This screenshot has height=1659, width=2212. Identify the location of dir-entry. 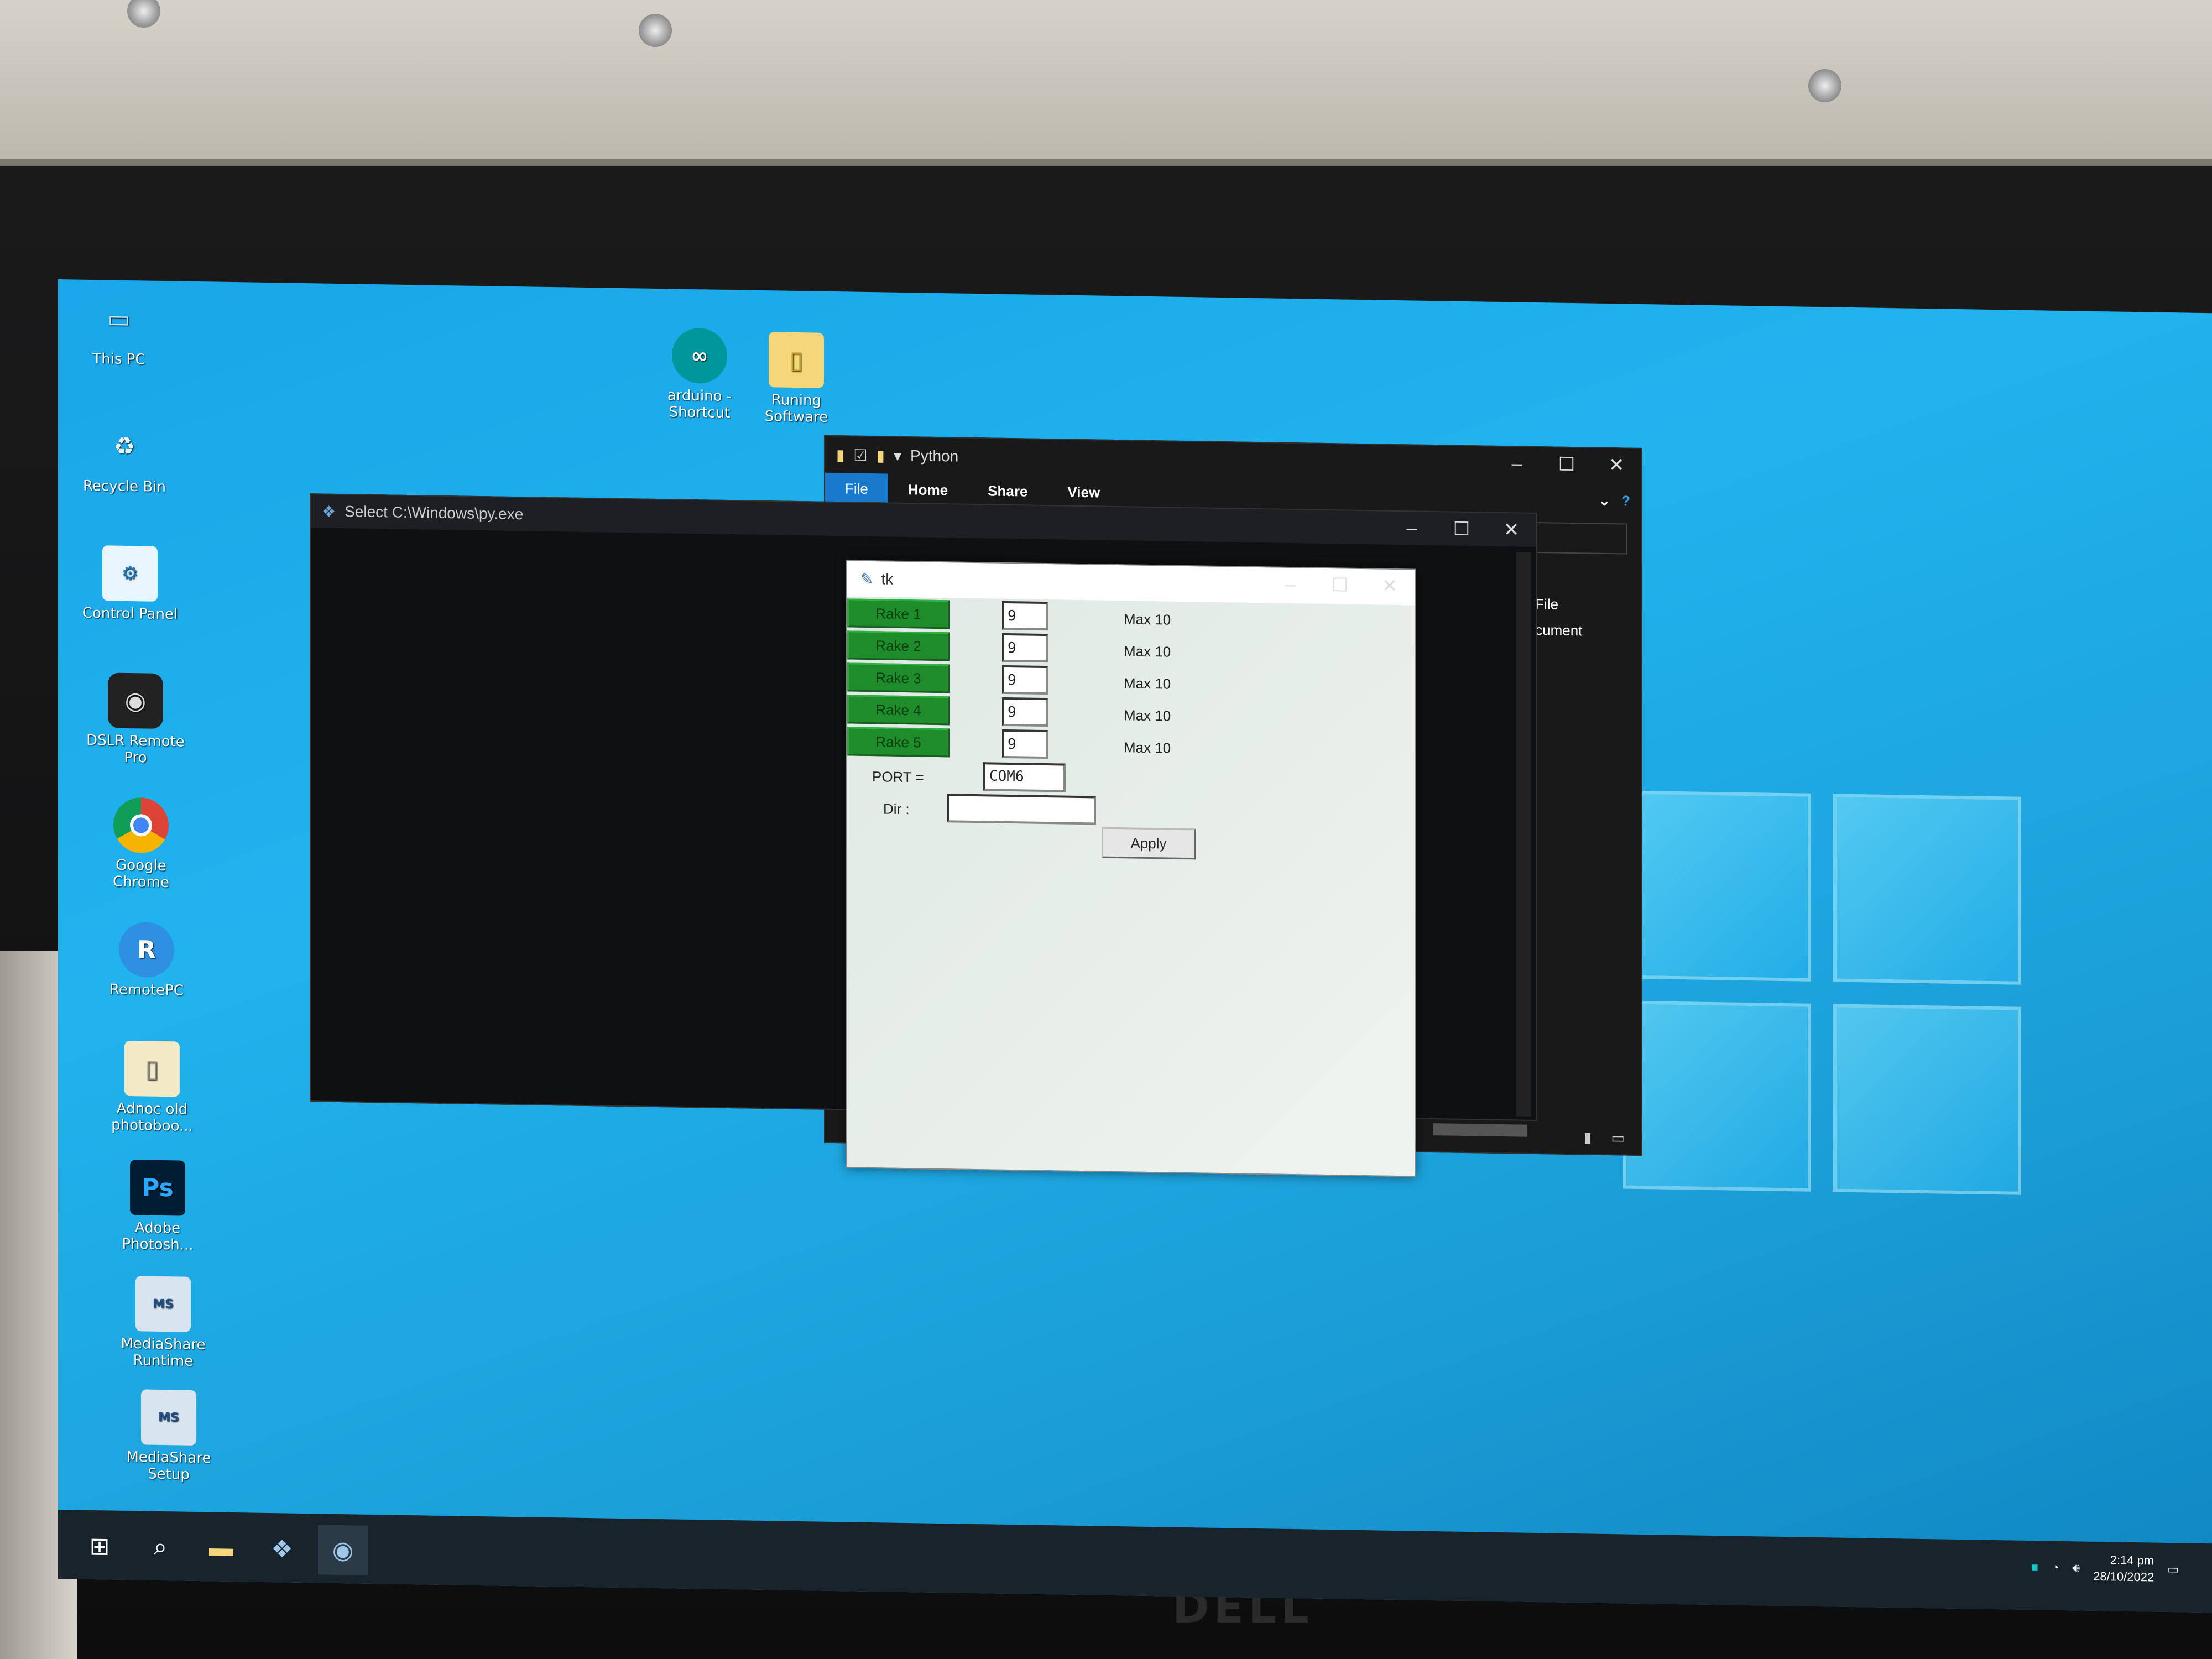
(1022, 810).